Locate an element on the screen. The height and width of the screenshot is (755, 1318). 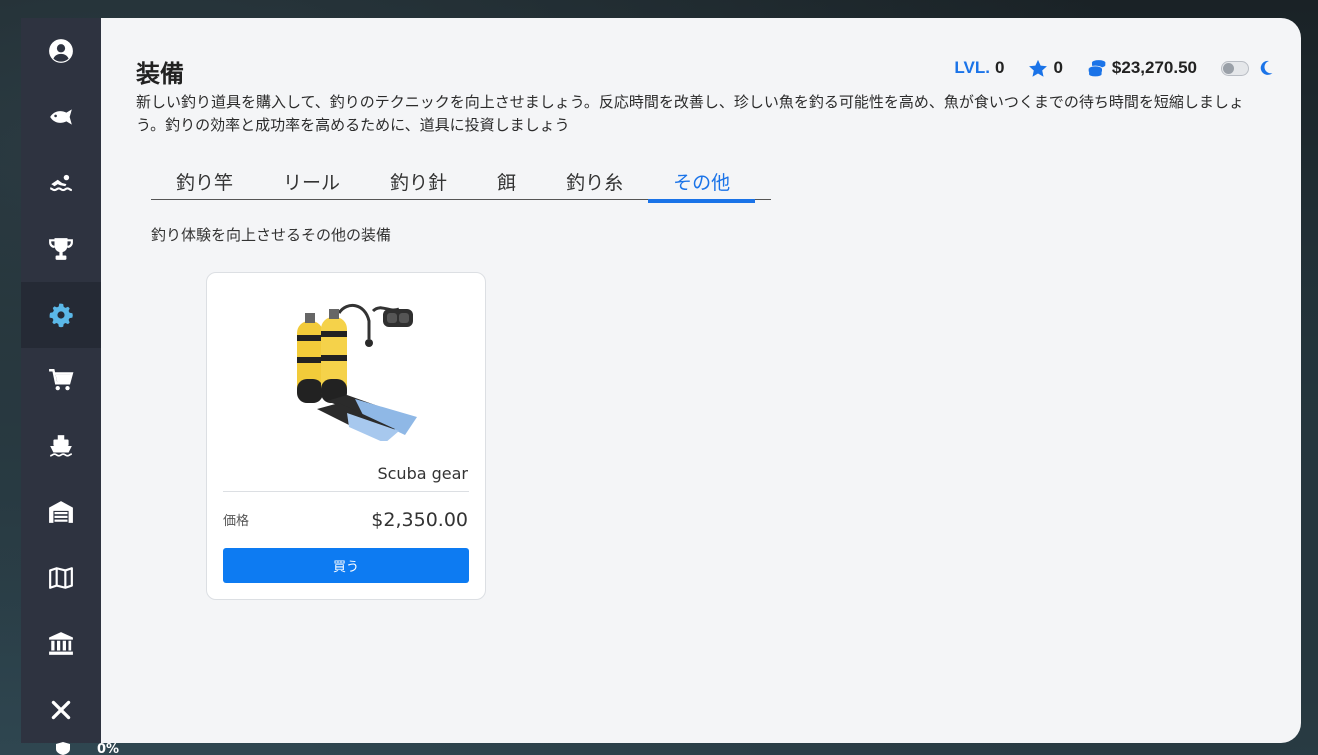
warehouse-icon is located at coordinates (61, 512).